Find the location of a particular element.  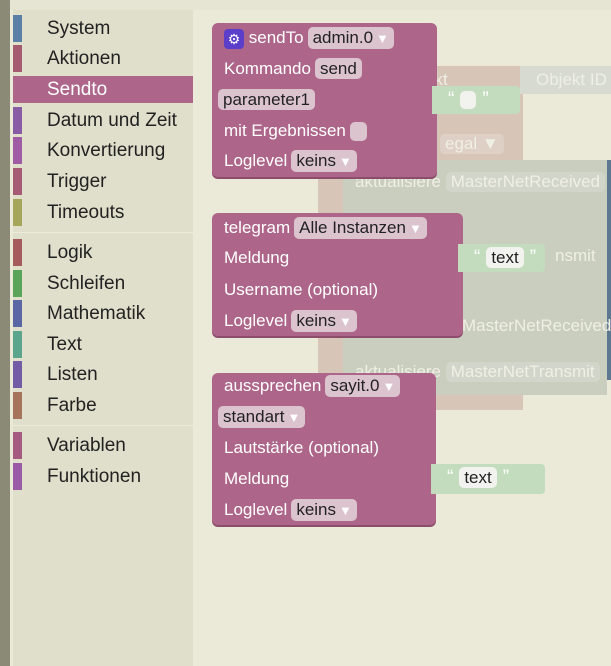

field-label: mit Ergebnissen is located at coordinates (285, 130).